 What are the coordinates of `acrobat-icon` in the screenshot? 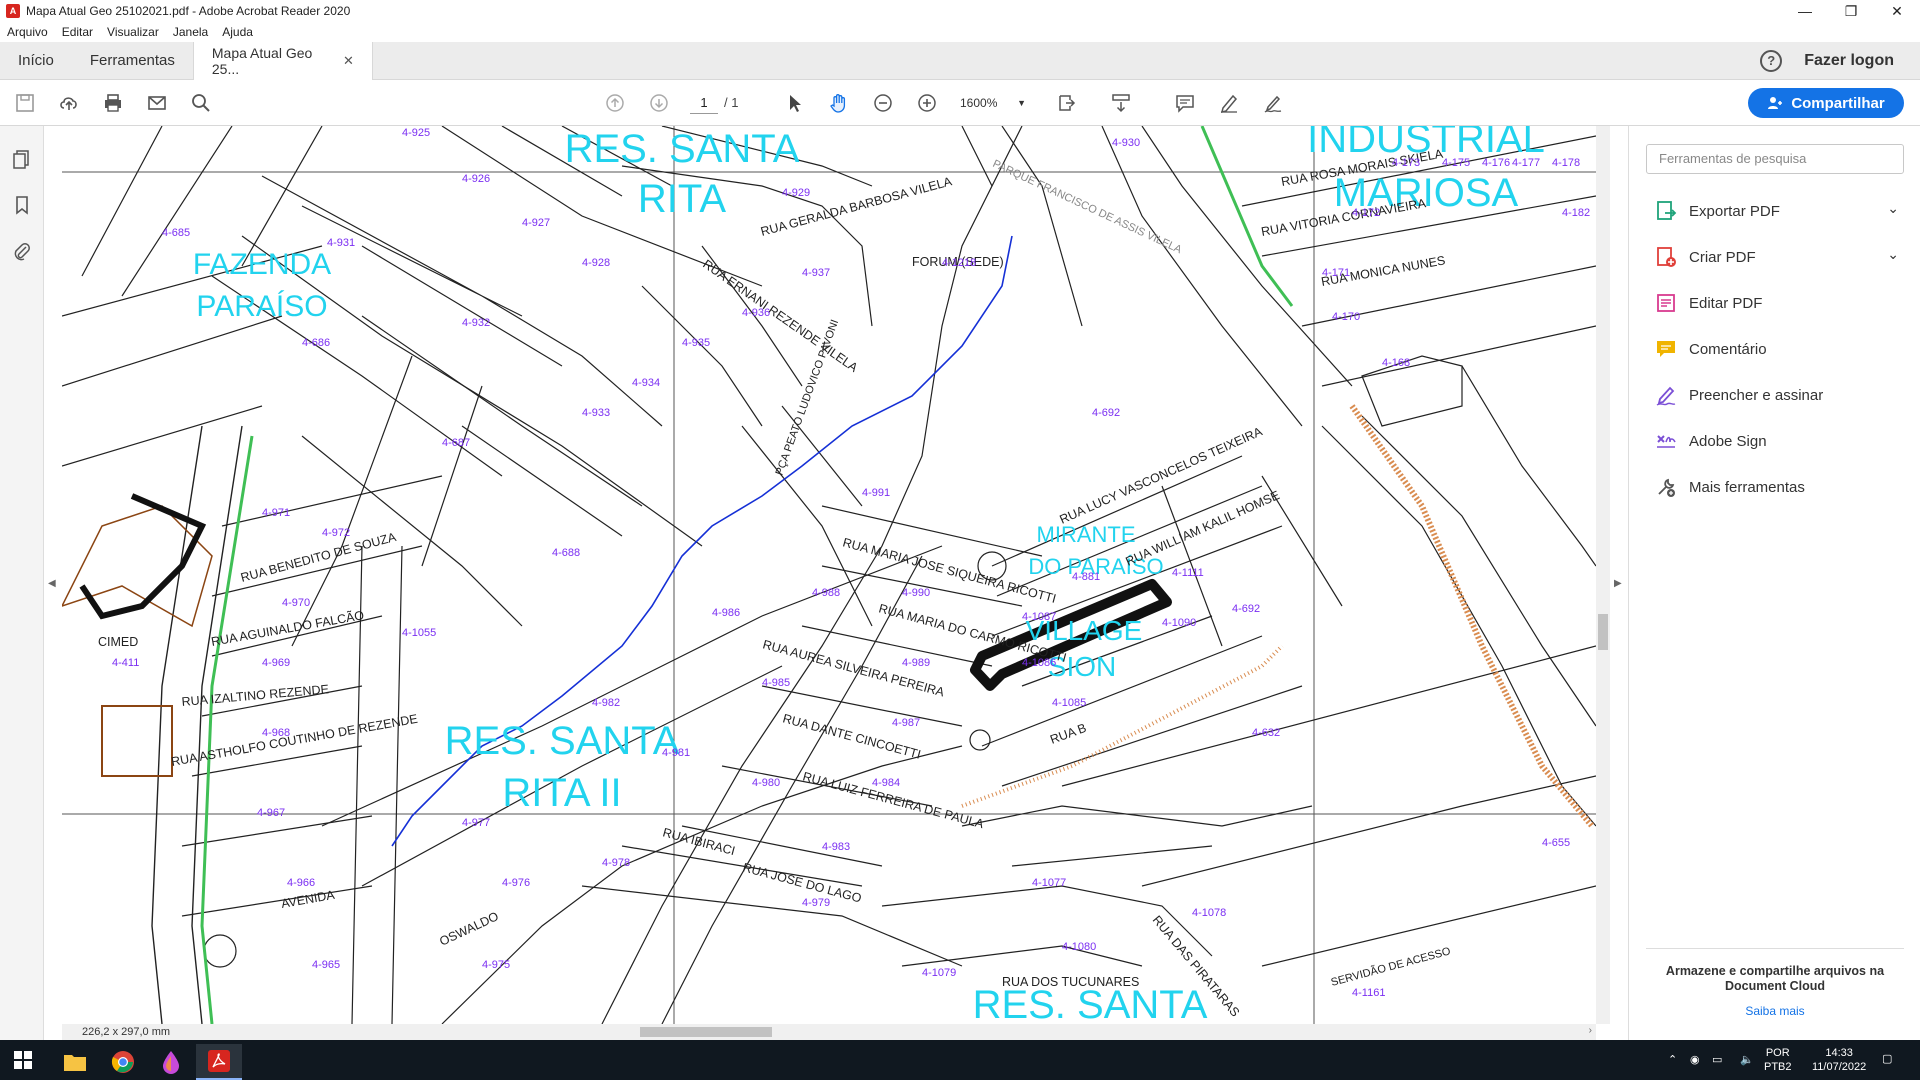 It's located at (219, 1061).